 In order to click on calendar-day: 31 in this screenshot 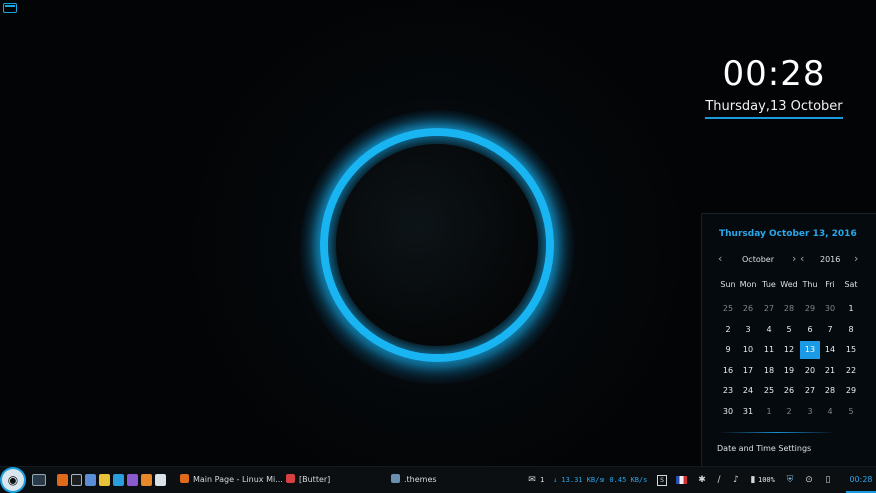, I will do `click(748, 412)`.